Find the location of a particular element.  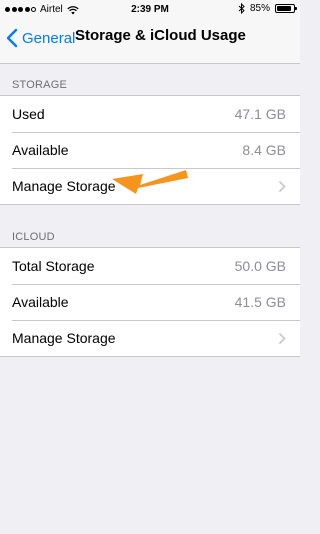

page-title: Storage & iCloud Usage is located at coordinates (160, 35).